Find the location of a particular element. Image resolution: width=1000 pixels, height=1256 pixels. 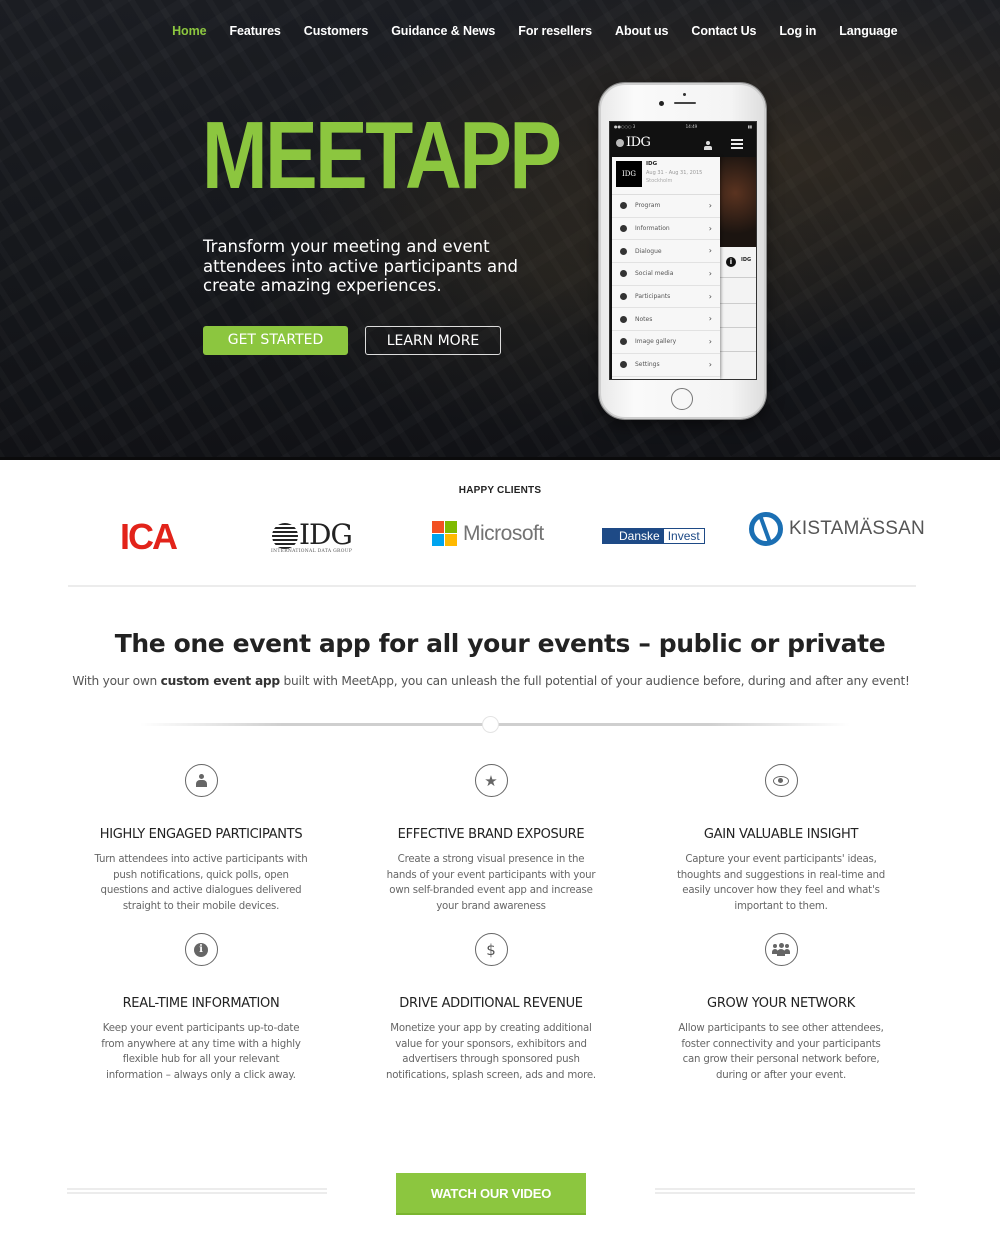

clock-icon is located at coordinates (623, 206).